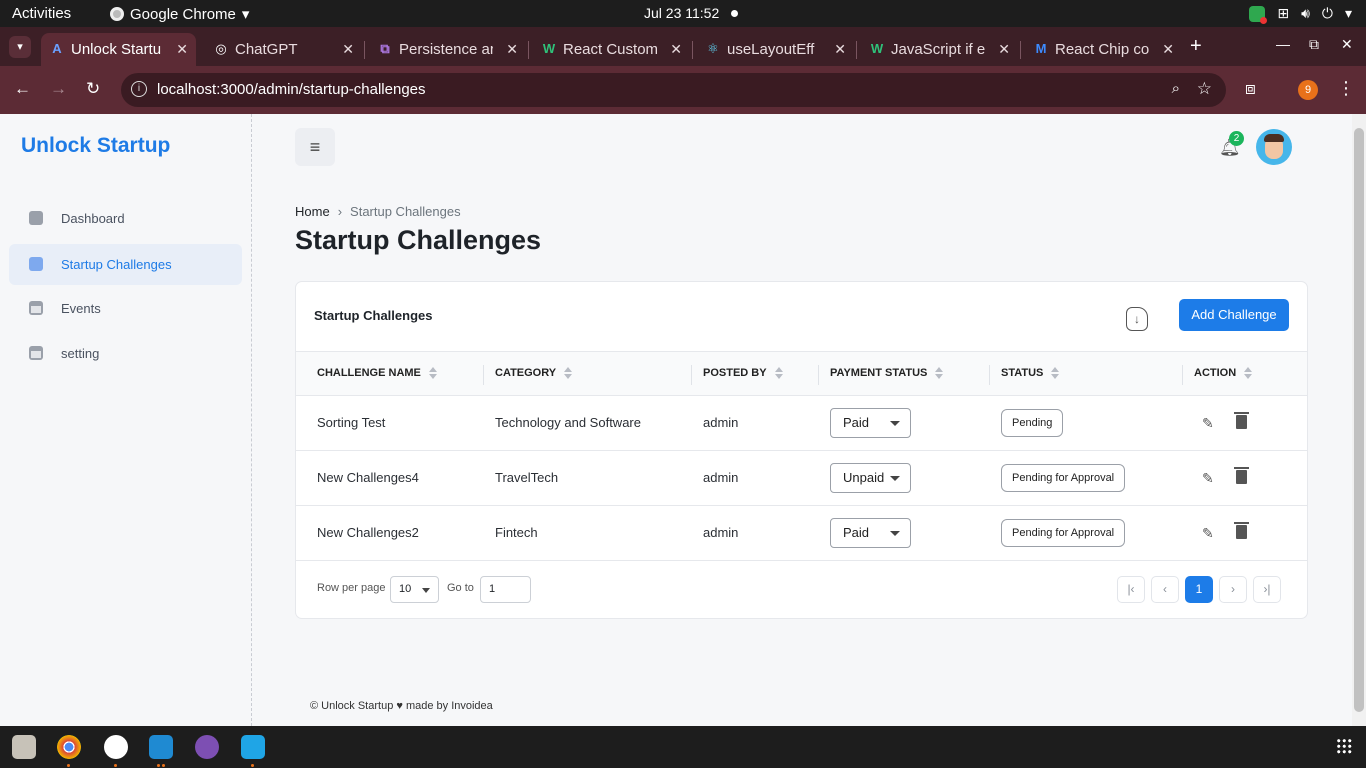  Describe the element at coordinates (1204, 89) in the screenshot. I see `bookmark-star-icon: ☆` at that location.